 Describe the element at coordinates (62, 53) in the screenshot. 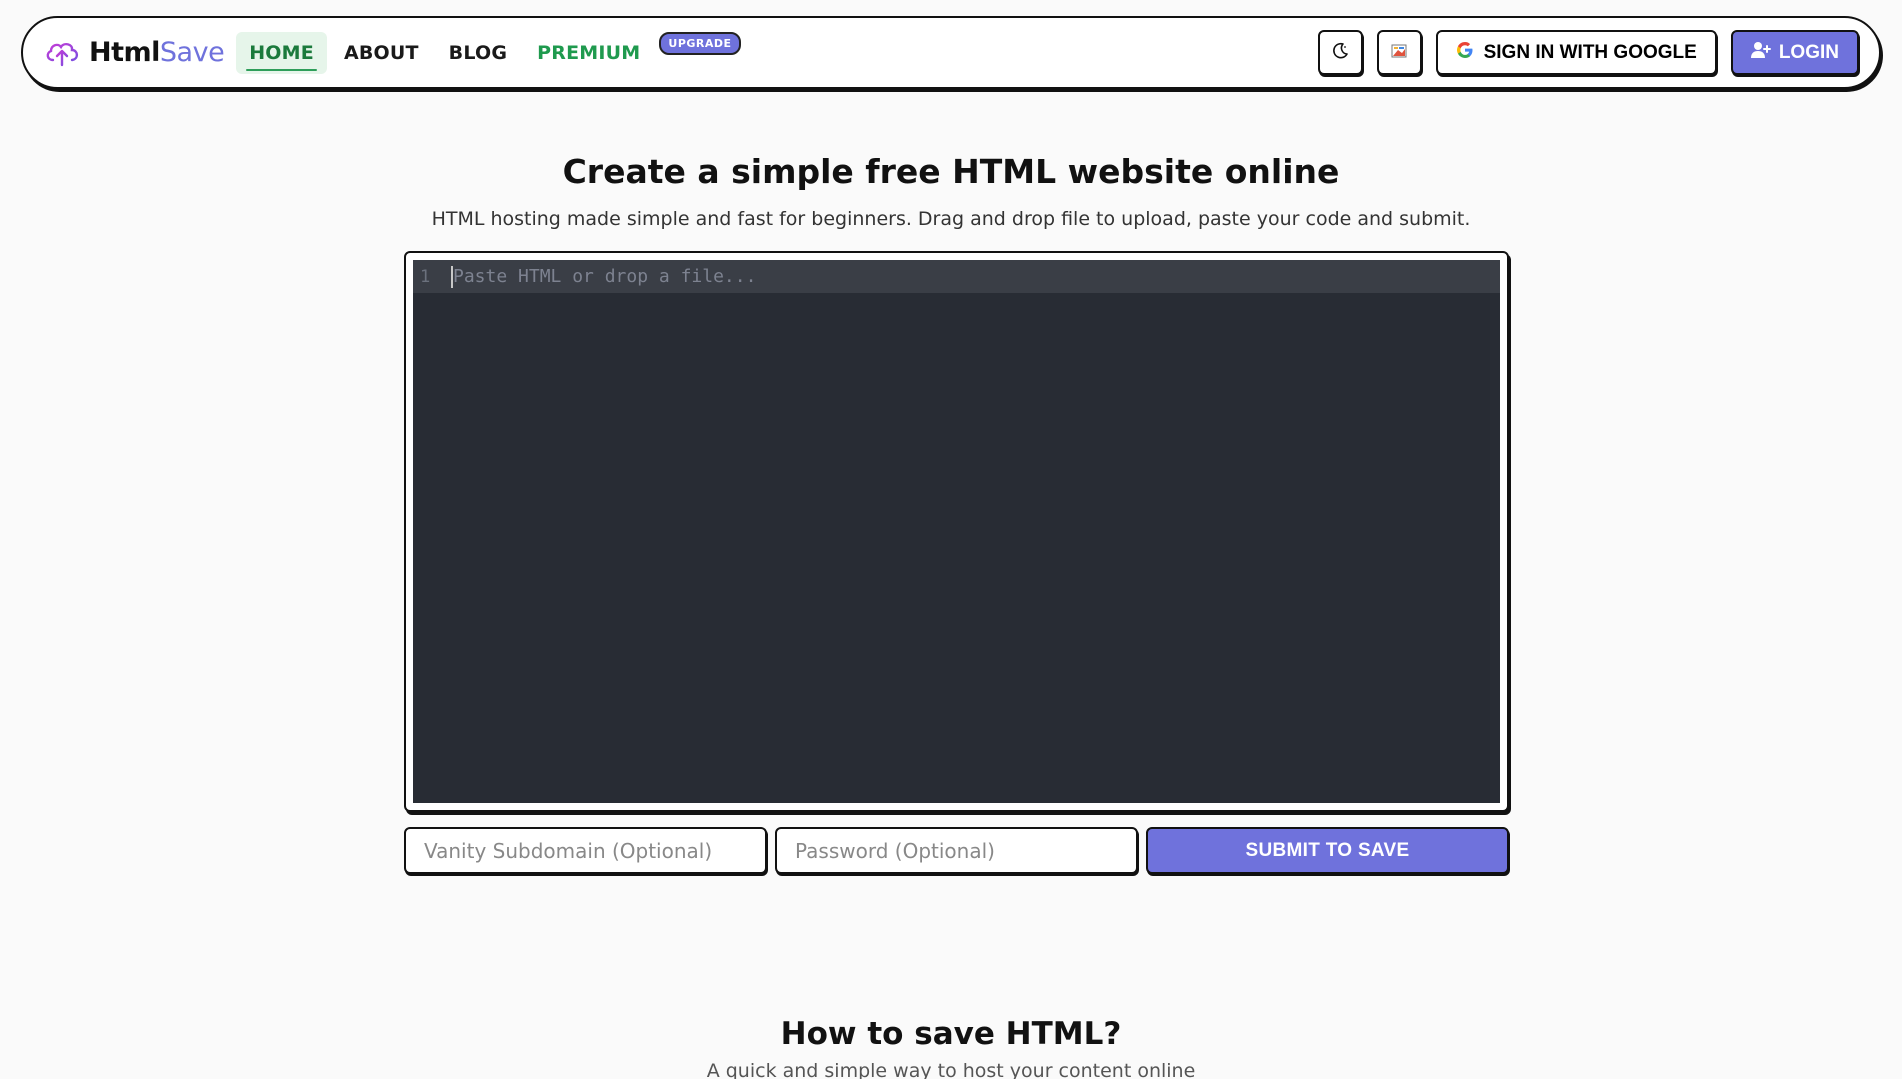

I see `cloud-upload-icon` at that location.